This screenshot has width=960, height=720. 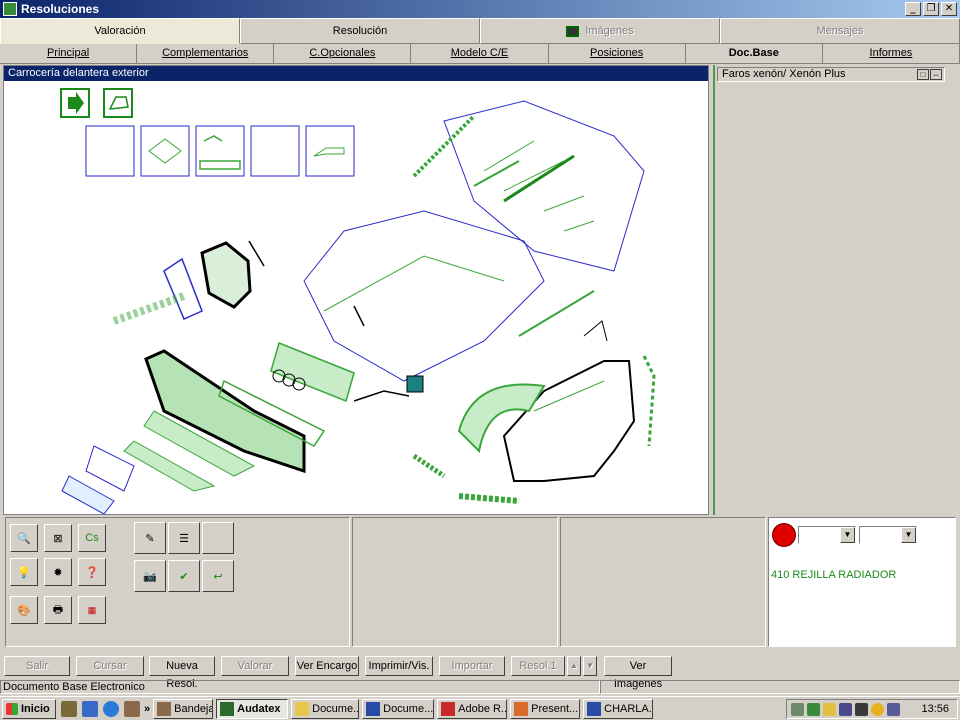 I want to click on antivirus-icon, so click(x=877, y=709).